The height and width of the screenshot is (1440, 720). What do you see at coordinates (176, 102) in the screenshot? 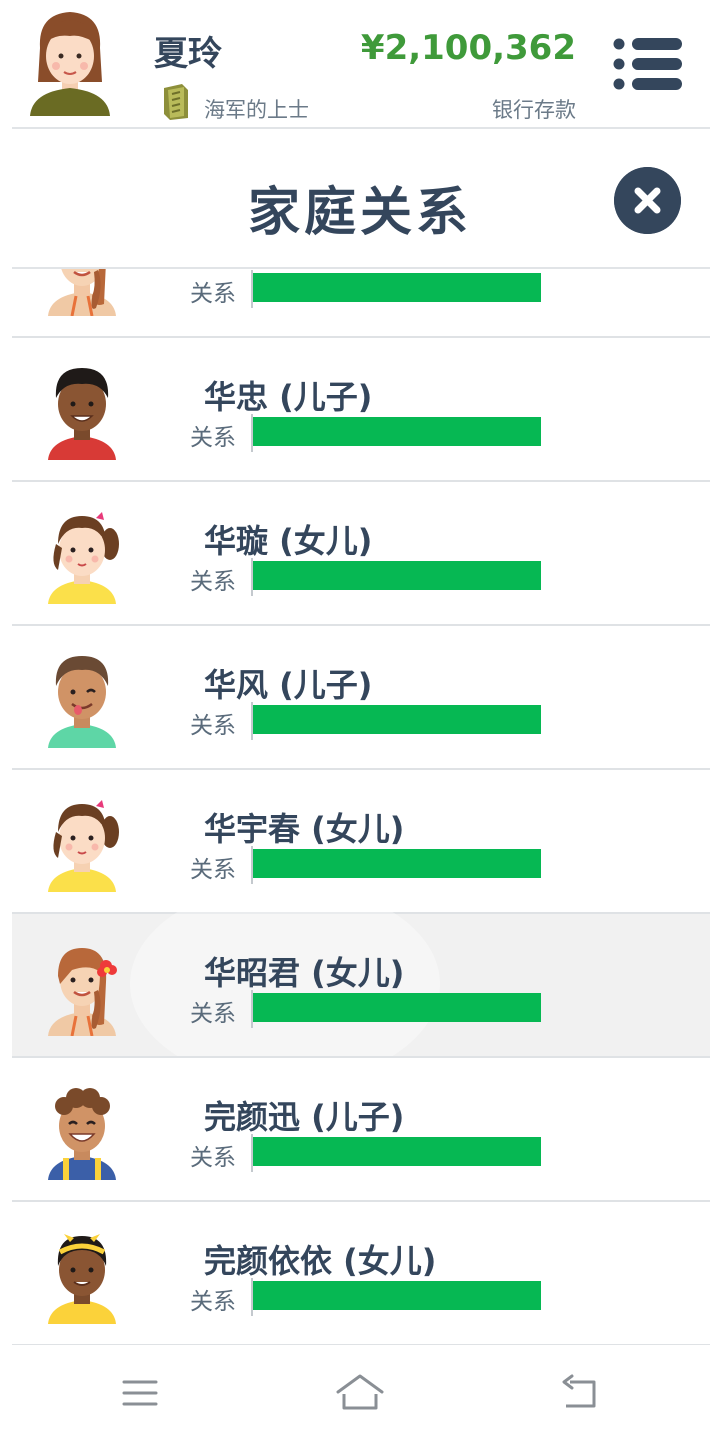
I see `rank-badge-icon` at bounding box center [176, 102].